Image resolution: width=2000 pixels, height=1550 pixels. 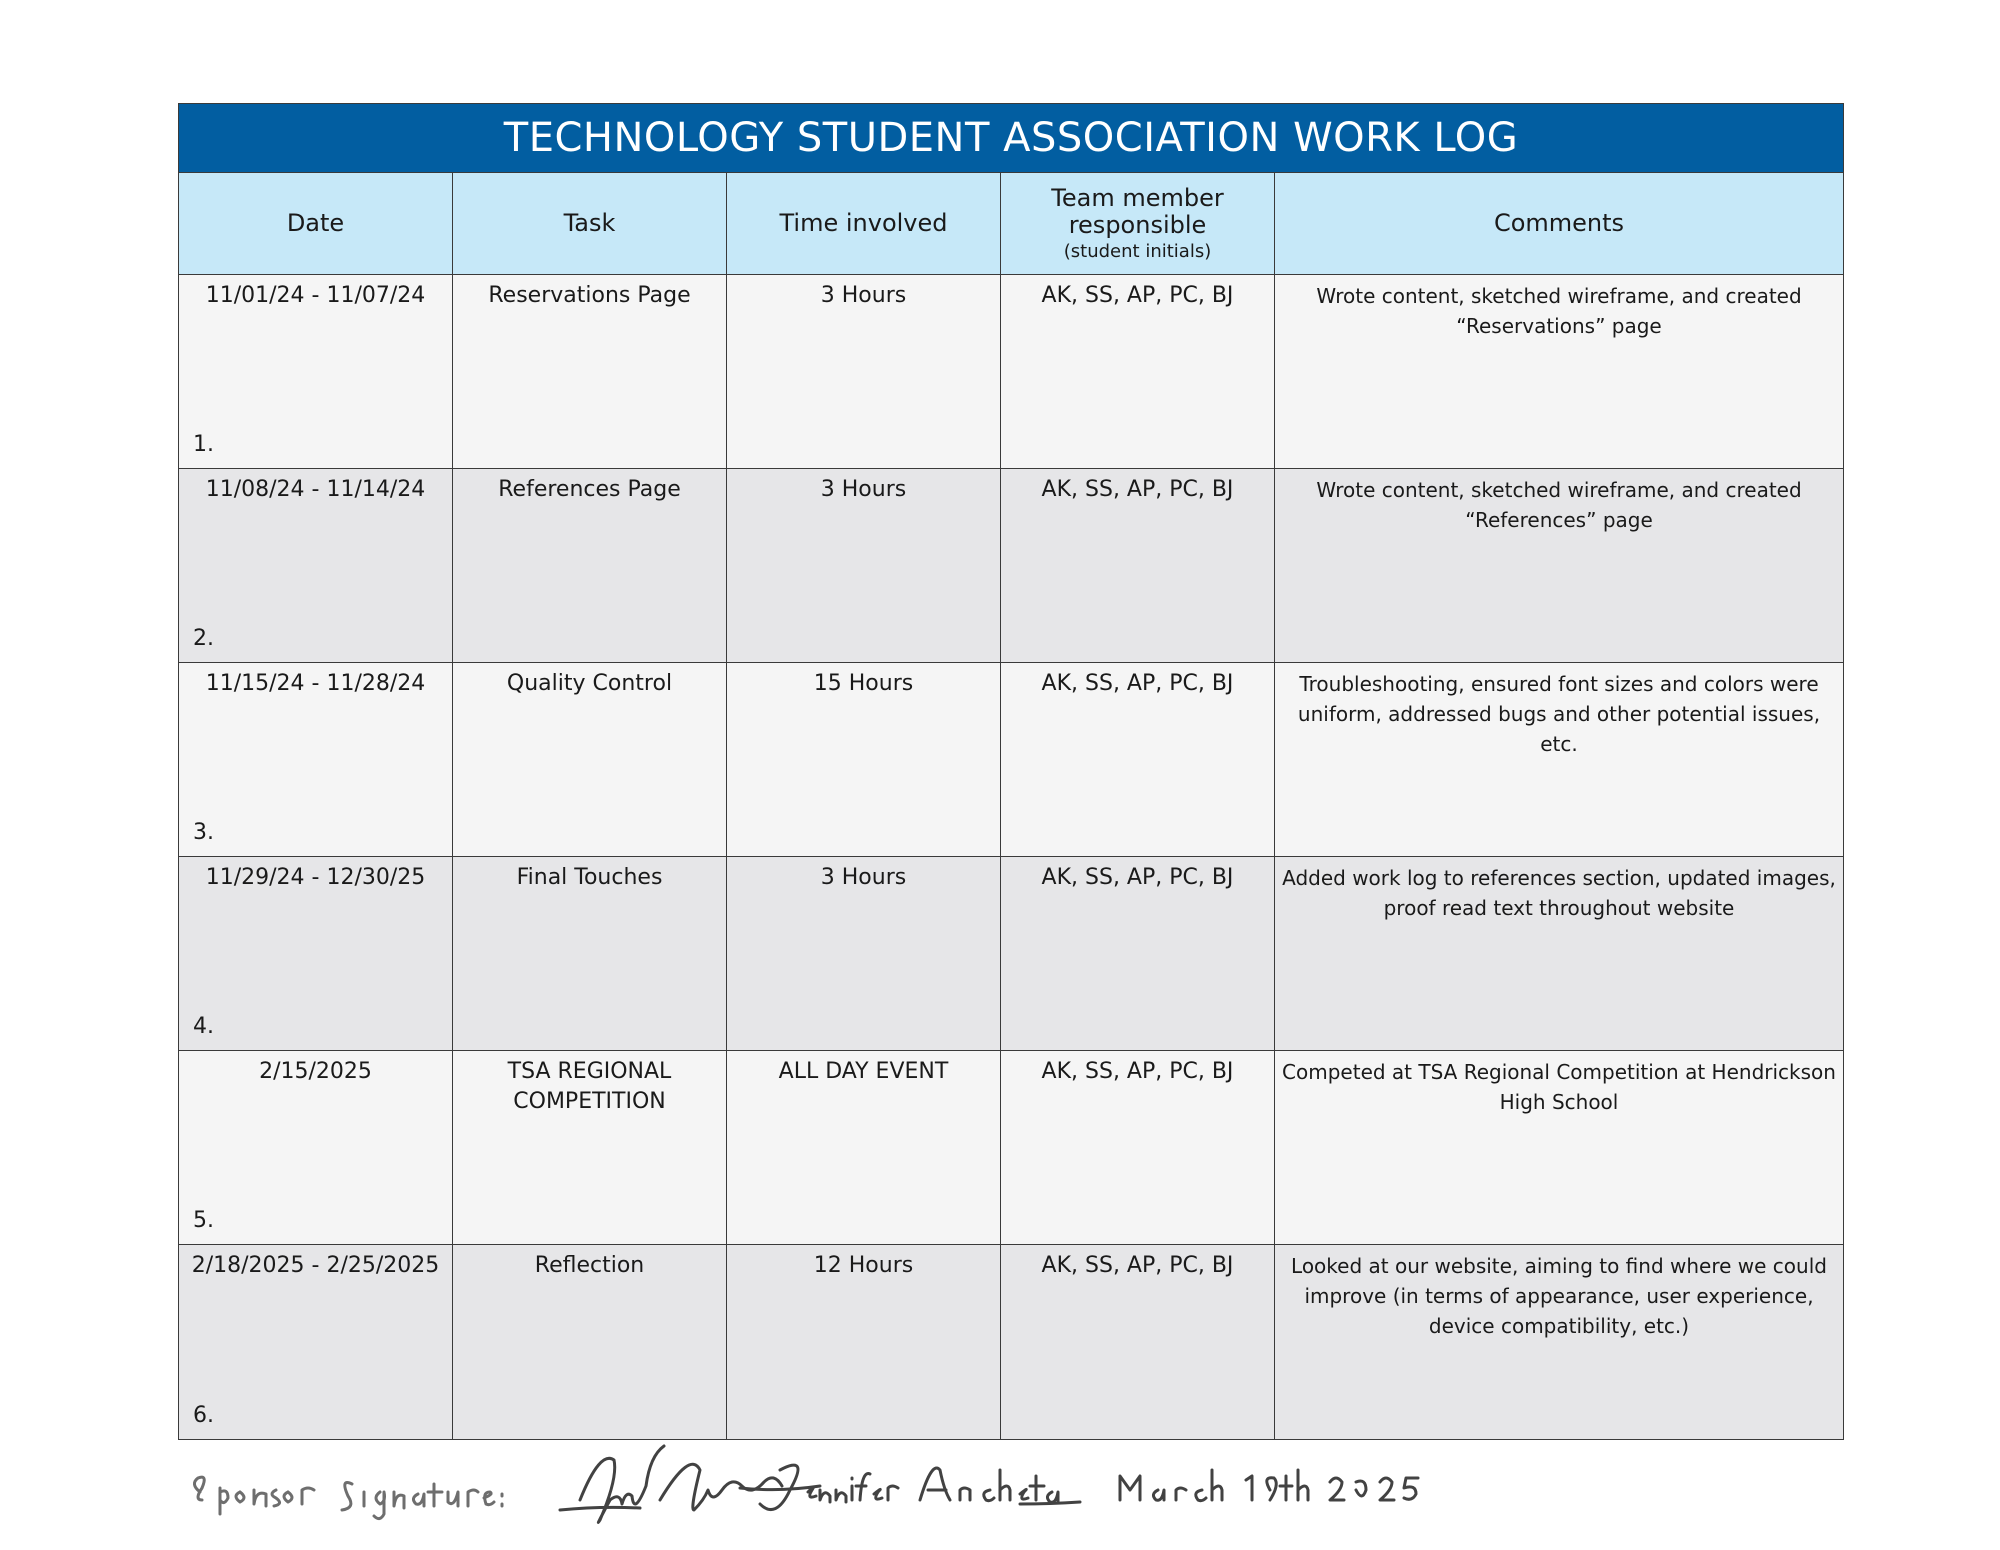 I want to click on header-time-label: Time involved, so click(x=863, y=223).